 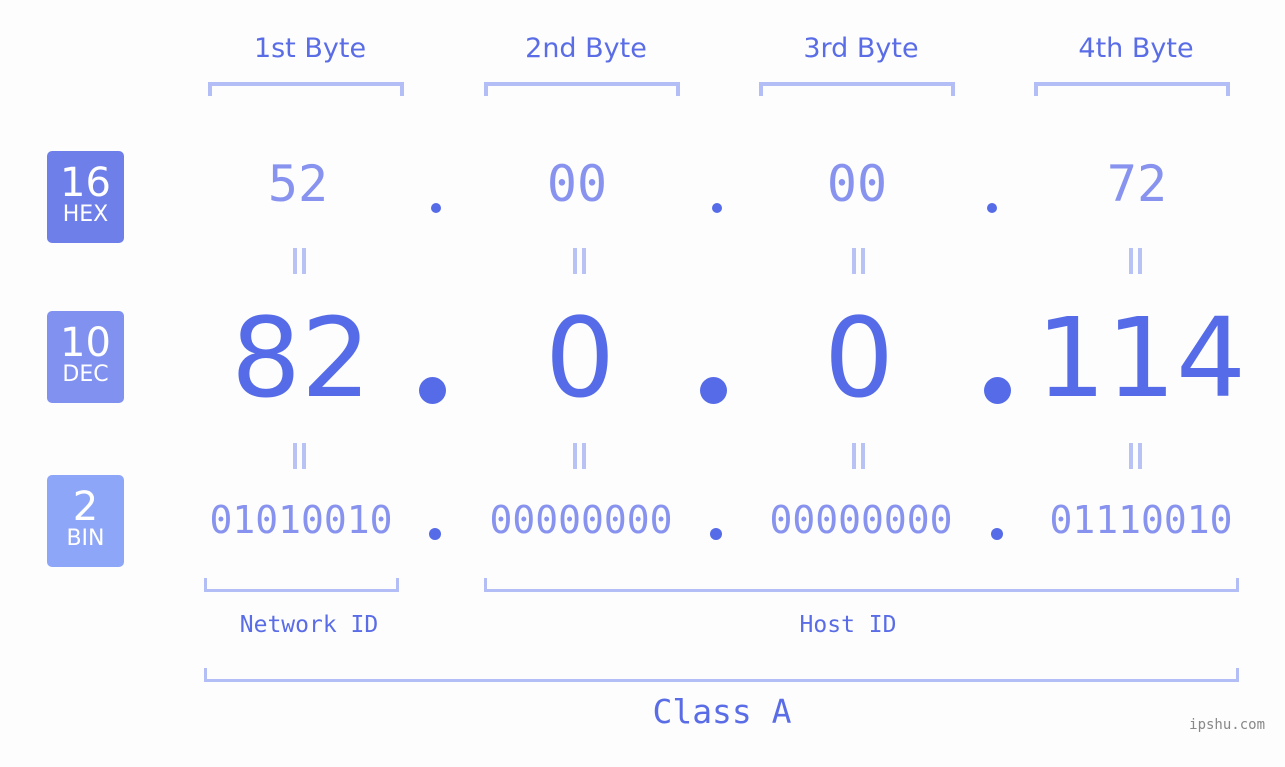 I want to click on bin-value-3: 00000000, so click(x=861, y=520).